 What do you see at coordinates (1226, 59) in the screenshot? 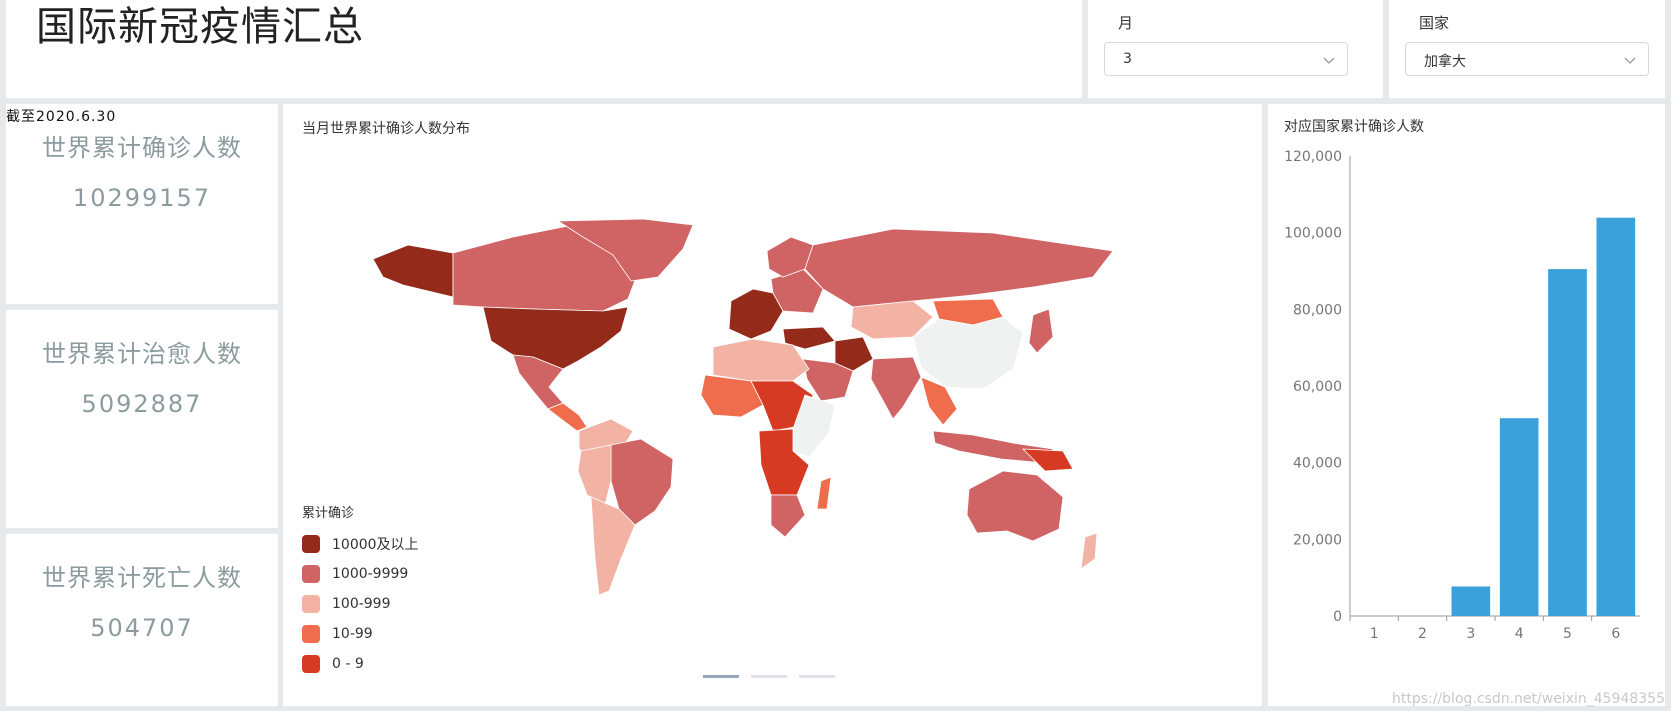
I see `month-select: 3` at bounding box center [1226, 59].